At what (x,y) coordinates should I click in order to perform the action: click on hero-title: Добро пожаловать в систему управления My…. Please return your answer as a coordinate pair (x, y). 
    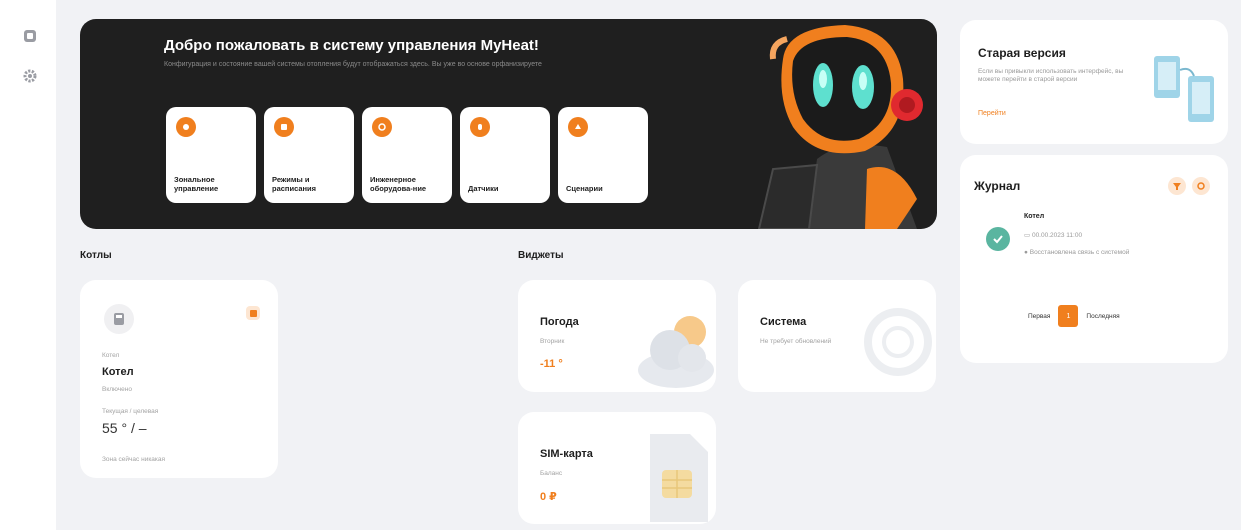
    Looking at the image, I should click on (351, 45).